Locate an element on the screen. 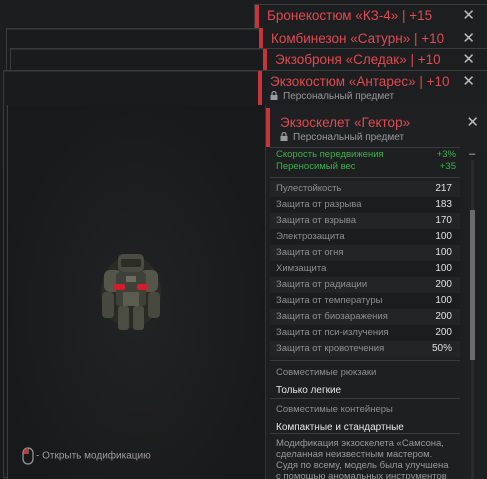 This screenshot has height=479, width=487. stat-row: Защита от температуры 100 is located at coordinates (365, 301).